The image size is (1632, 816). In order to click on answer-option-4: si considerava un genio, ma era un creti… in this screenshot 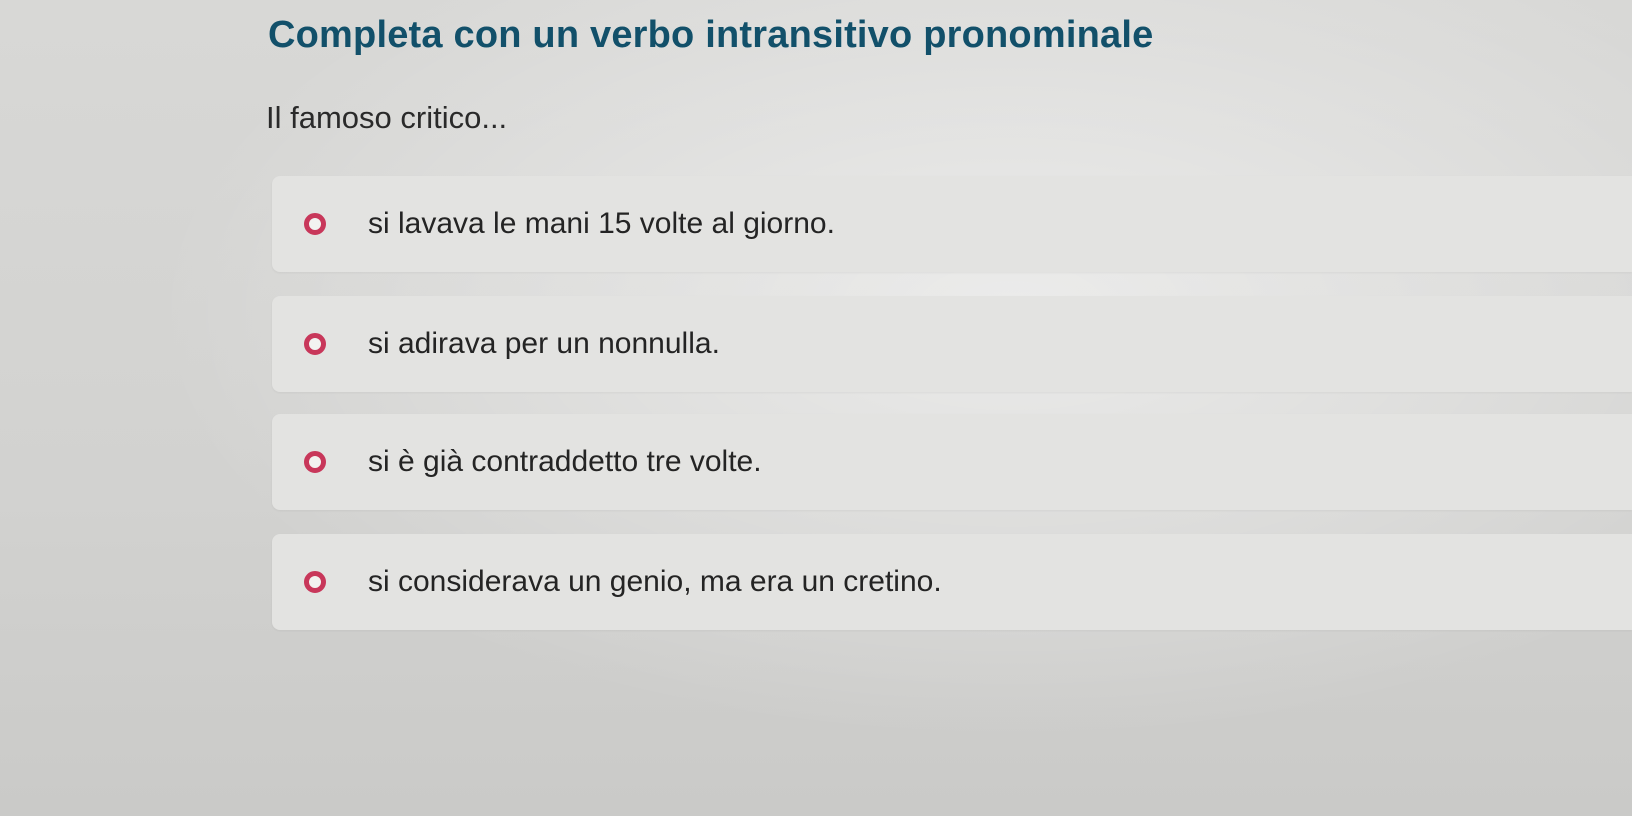, I will do `click(952, 582)`.